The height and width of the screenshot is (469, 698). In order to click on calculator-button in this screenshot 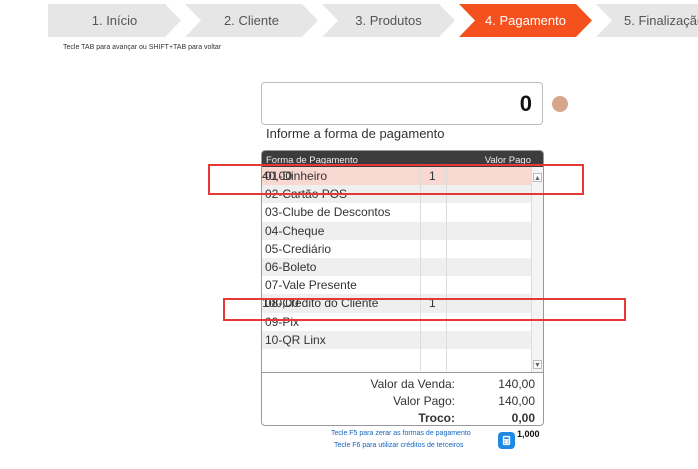, I will do `click(506, 440)`.